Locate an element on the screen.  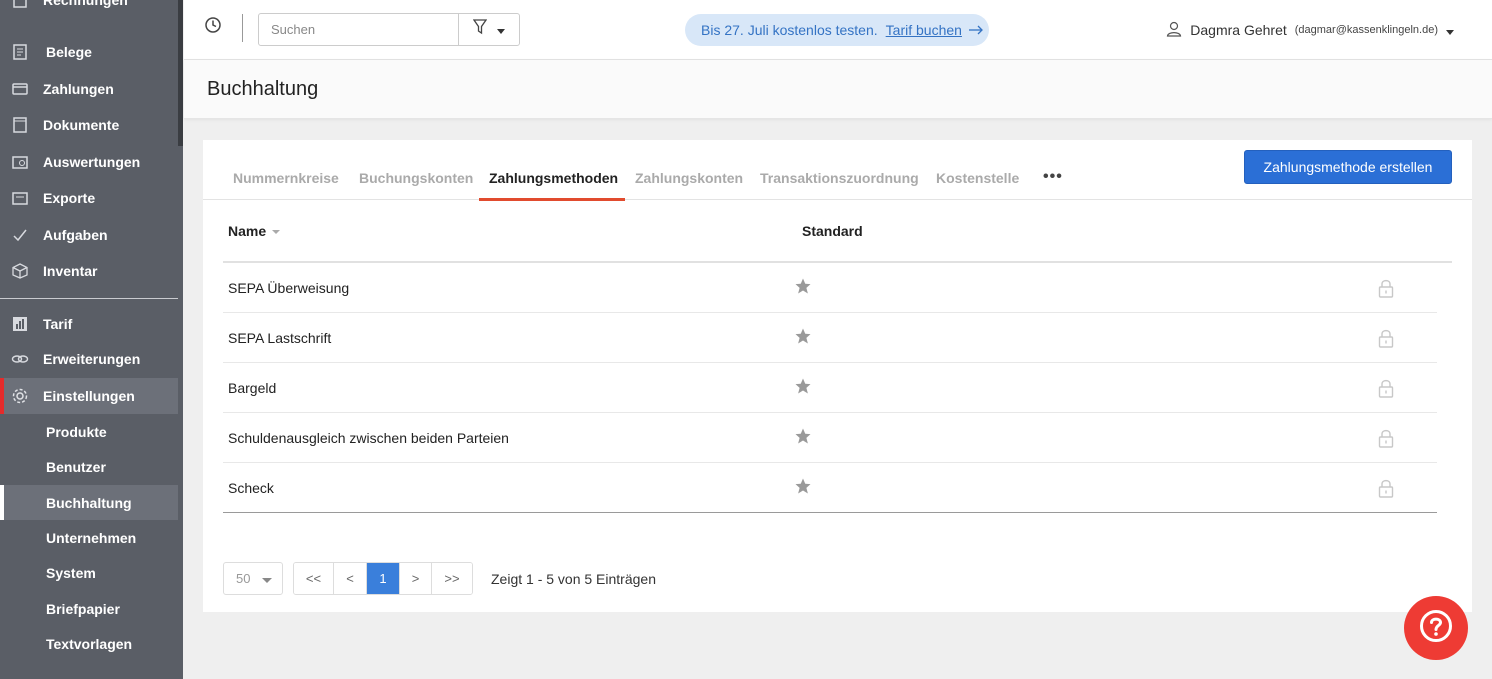
sidebar-subitem-produkte: Produkte is located at coordinates (89, 431).